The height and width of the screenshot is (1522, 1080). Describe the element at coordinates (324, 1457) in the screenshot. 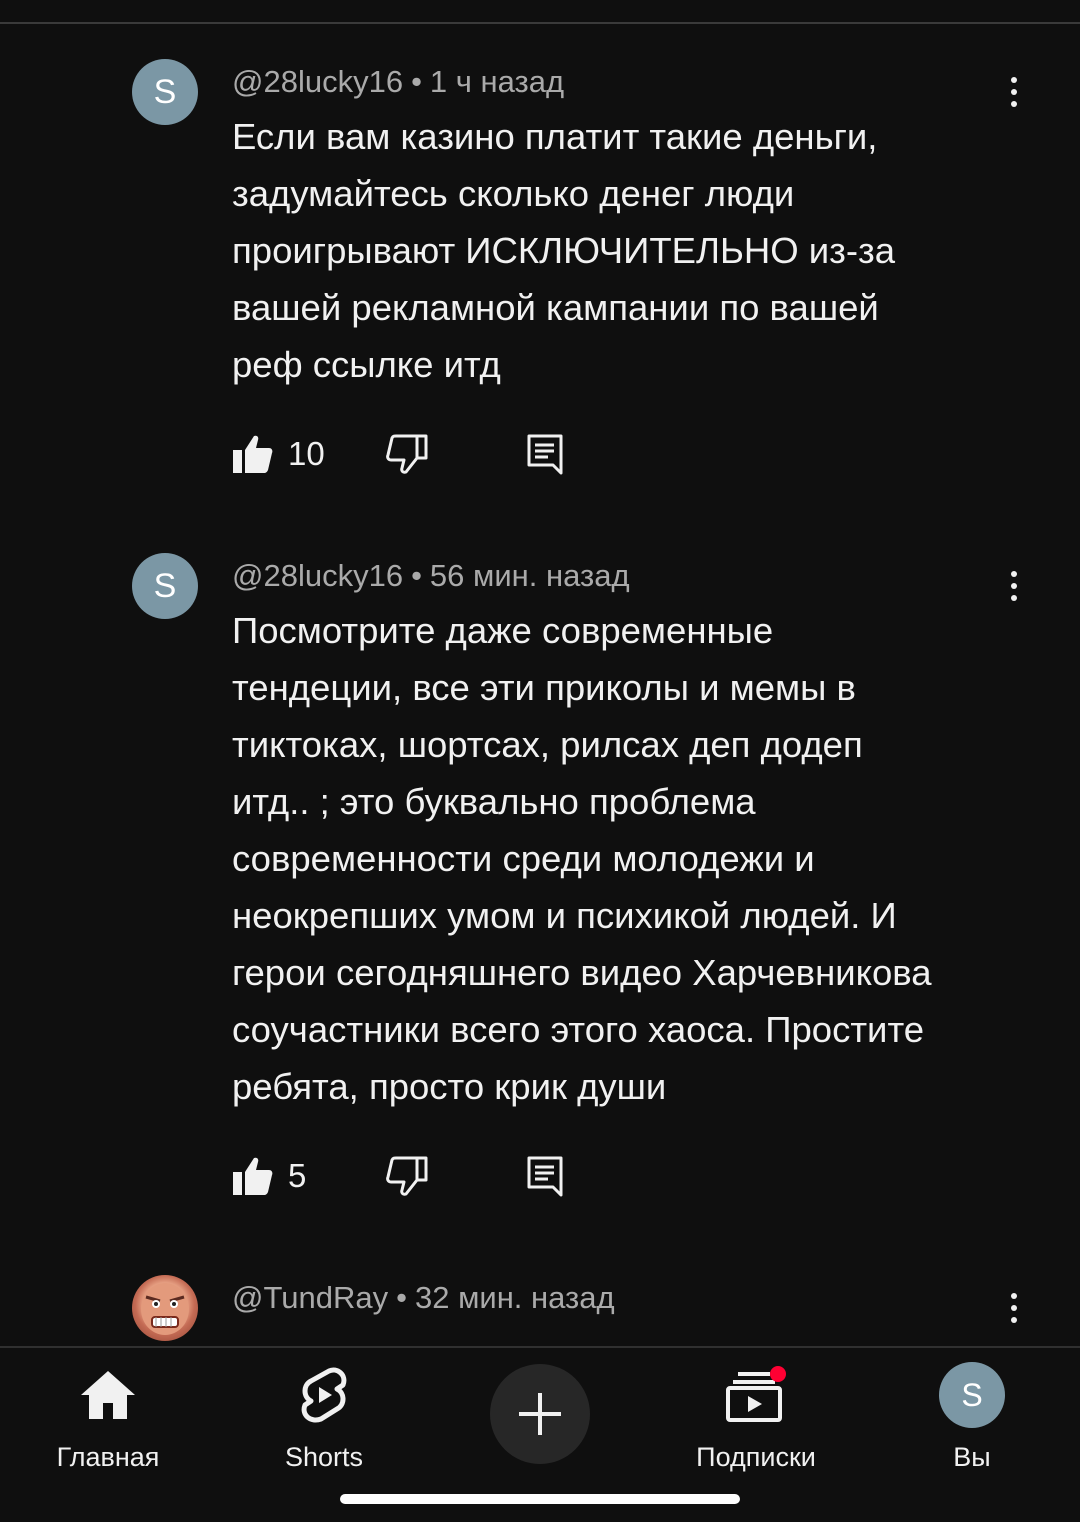

I see `nav-shorts-label: Shorts` at that location.